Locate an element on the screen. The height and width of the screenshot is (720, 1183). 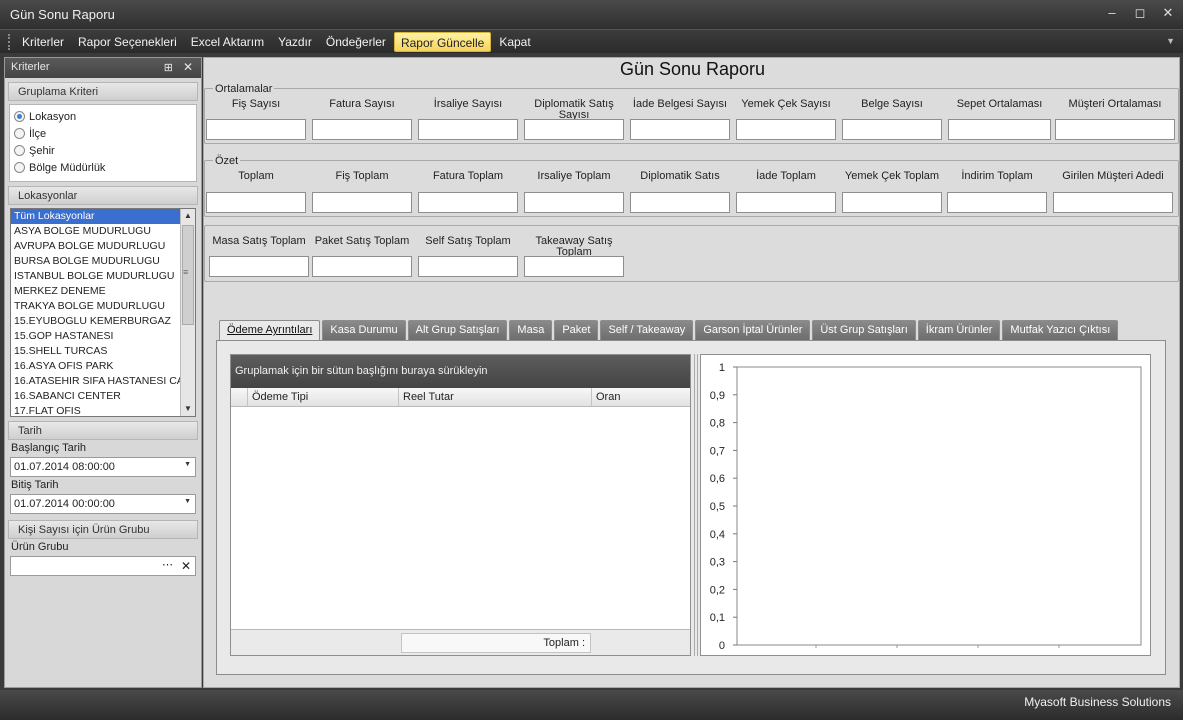
menu-item-kapat: Kapat is located at coordinates (514, 42).